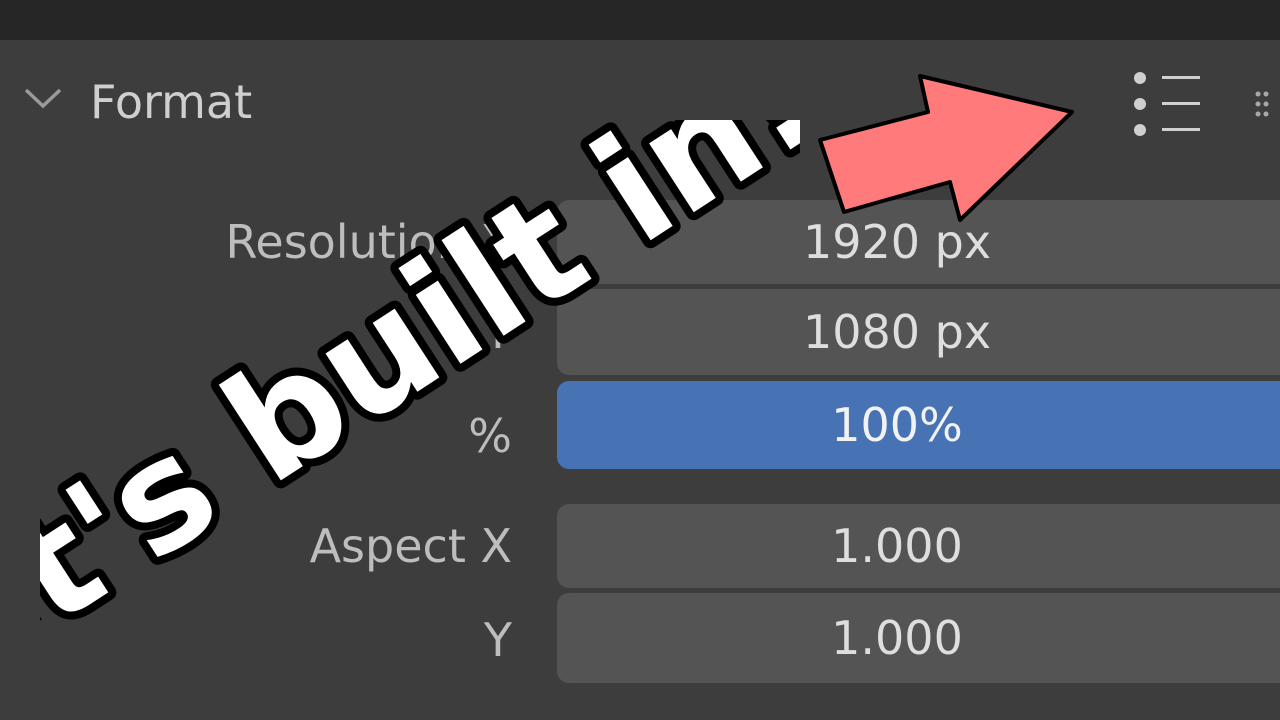 This screenshot has width=1280, height=720. I want to click on top-bar, so click(640, 20).